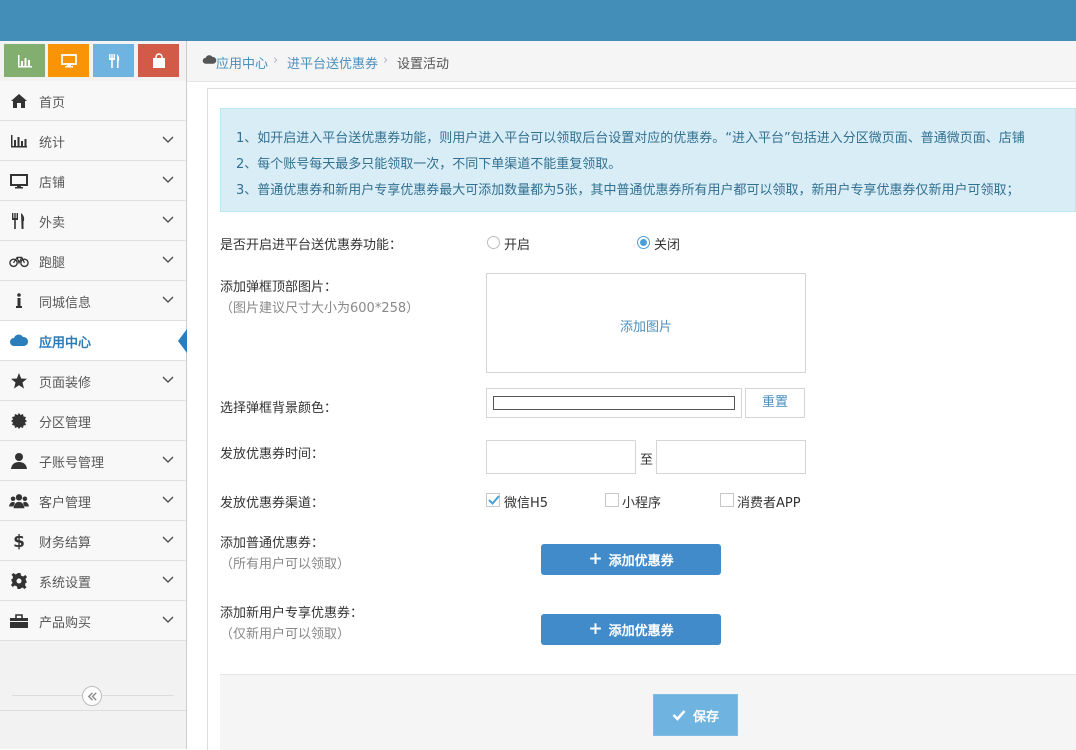  Describe the element at coordinates (65, 543) in the screenshot. I see `sidebar-item-label: 财务结算` at that location.